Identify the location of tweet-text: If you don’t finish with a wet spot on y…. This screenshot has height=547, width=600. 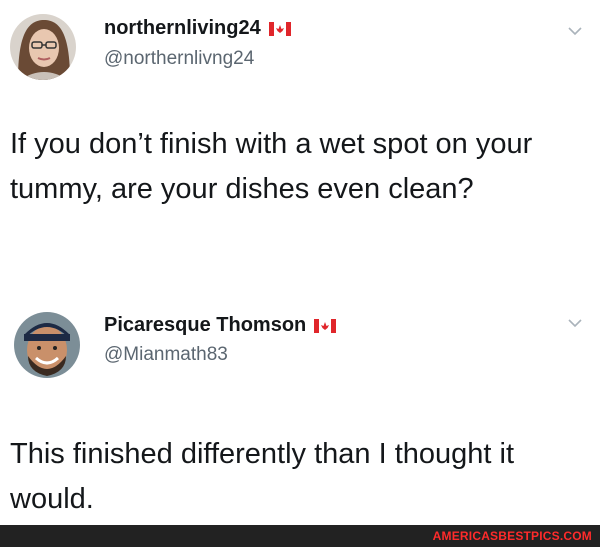
(271, 166).